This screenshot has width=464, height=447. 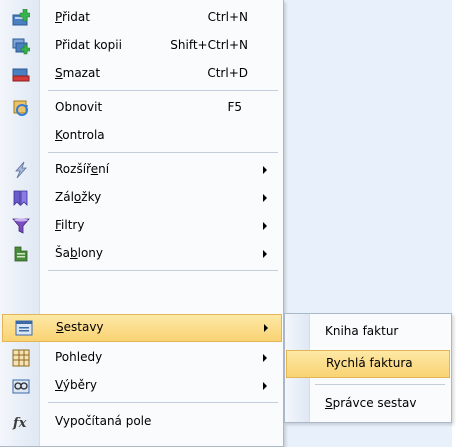 What do you see at coordinates (80, 135) in the screenshot?
I see `menu-item-label: Kontrola` at bounding box center [80, 135].